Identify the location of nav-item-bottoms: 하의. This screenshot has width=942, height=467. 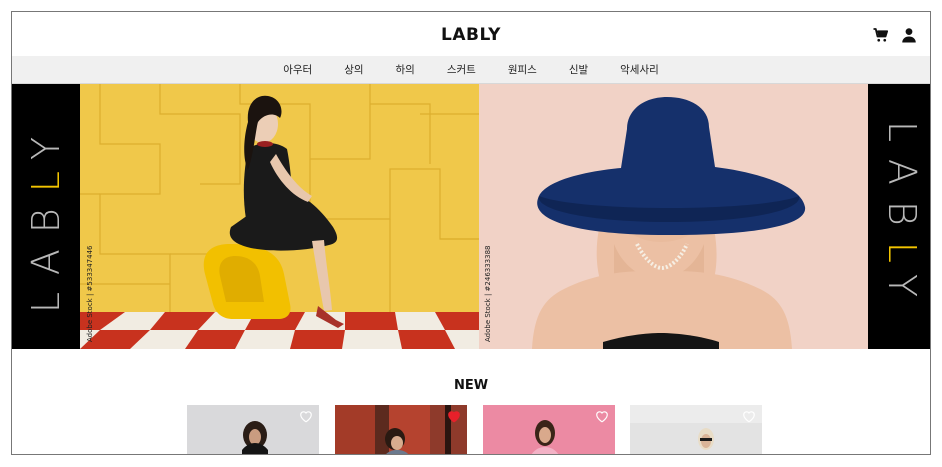
(405, 69).